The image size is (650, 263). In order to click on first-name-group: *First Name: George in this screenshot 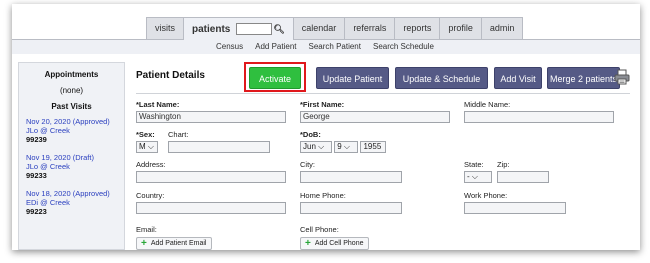, I will do `click(375, 111)`.